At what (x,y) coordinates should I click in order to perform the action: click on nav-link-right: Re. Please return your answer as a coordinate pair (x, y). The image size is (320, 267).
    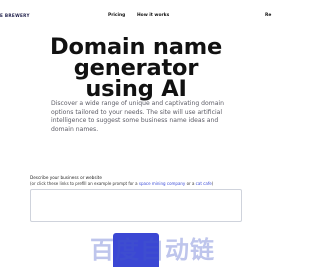
    Looking at the image, I should click on (268, 15).